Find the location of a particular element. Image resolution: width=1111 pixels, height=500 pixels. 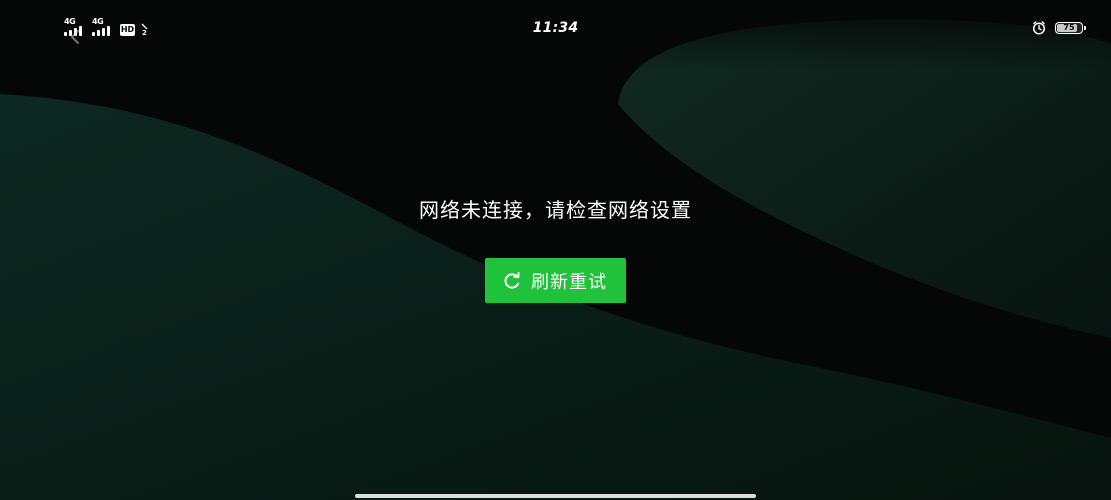

retry-button-label: 刷新重试 is located at coordinates (569, 282).